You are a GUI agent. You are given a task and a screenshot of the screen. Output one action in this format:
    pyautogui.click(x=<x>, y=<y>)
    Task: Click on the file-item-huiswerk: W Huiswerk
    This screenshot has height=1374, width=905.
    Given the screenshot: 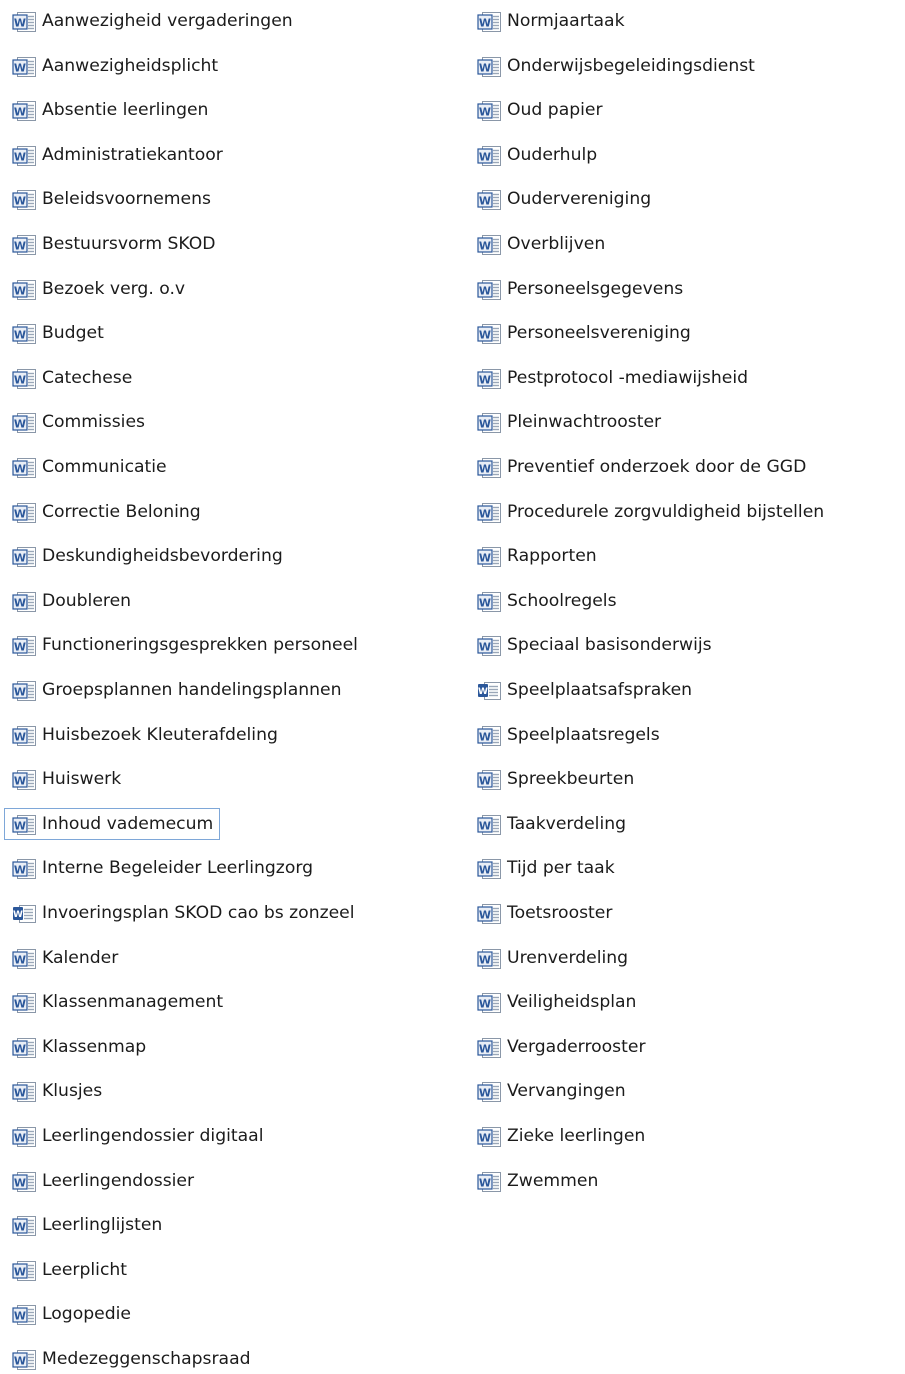 What is the action you would take?
    pyautogui.click(x=65, y=779)
    